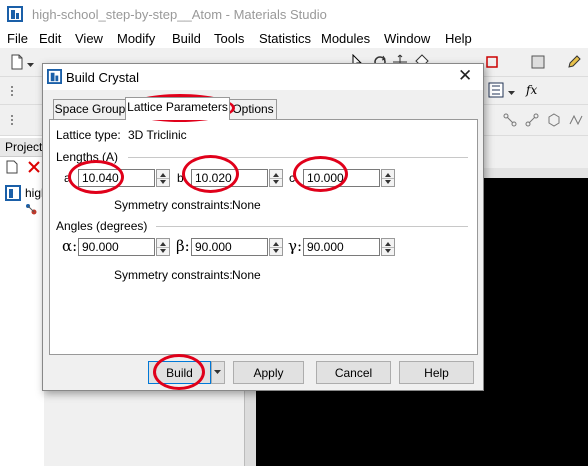 This screenshot has width=588, height=466. What do you see at coordinates (353, 372) in the screenshot?
I see `cancel-button: Cancel` at bounding box center [353, 372].